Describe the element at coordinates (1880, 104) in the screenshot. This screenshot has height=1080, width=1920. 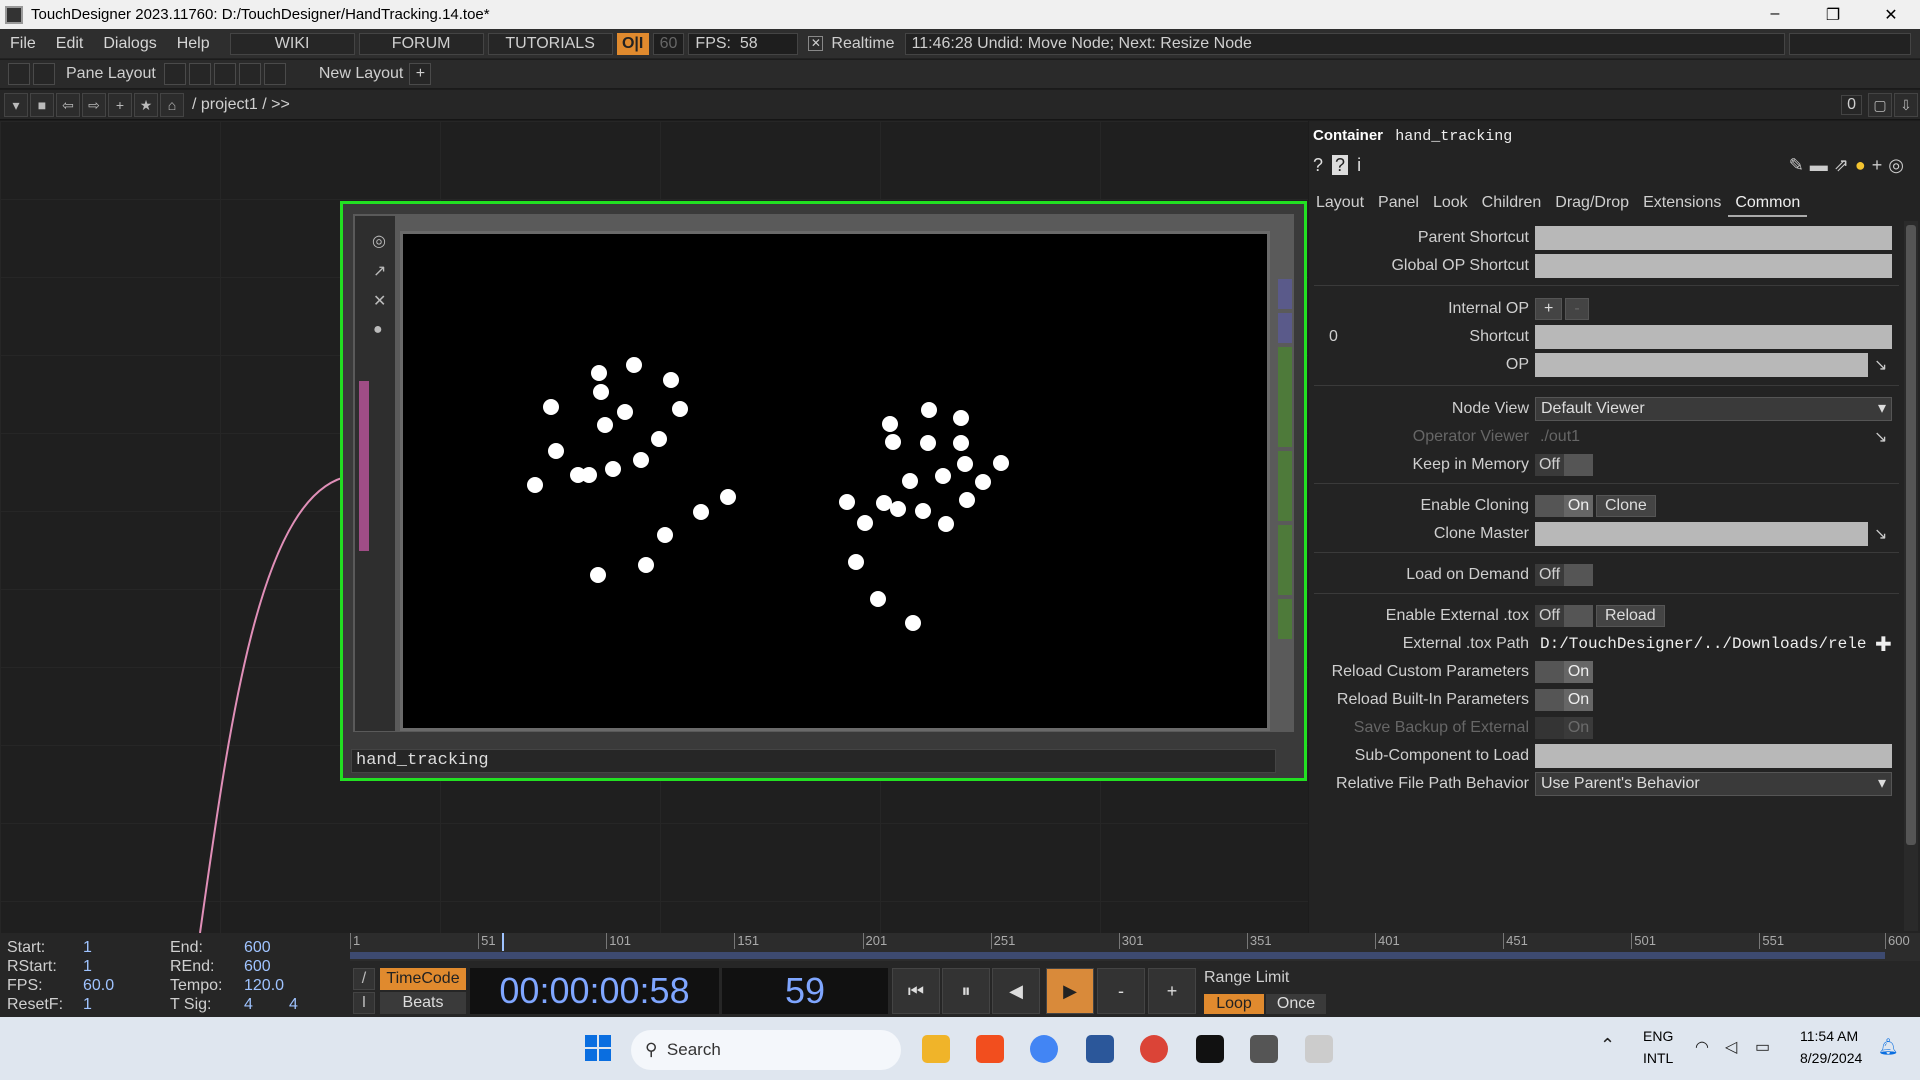
I see `maximize-pane-icon: ▢` at that location.